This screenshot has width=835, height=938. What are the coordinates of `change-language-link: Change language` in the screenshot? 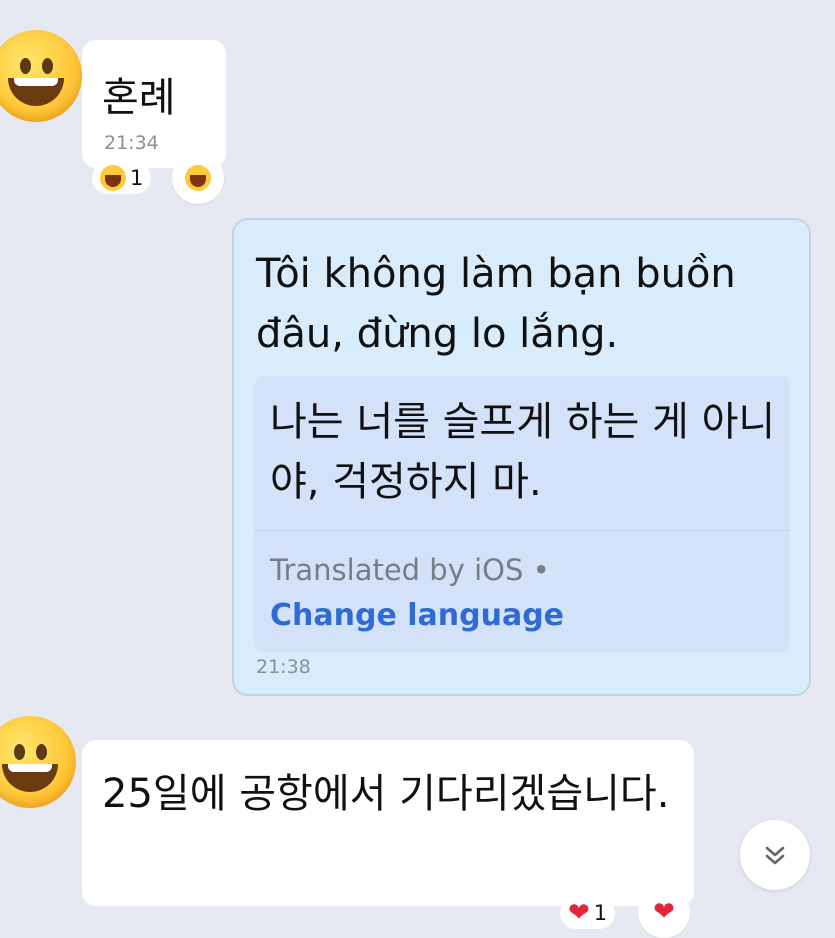 It's located at (417, 616).